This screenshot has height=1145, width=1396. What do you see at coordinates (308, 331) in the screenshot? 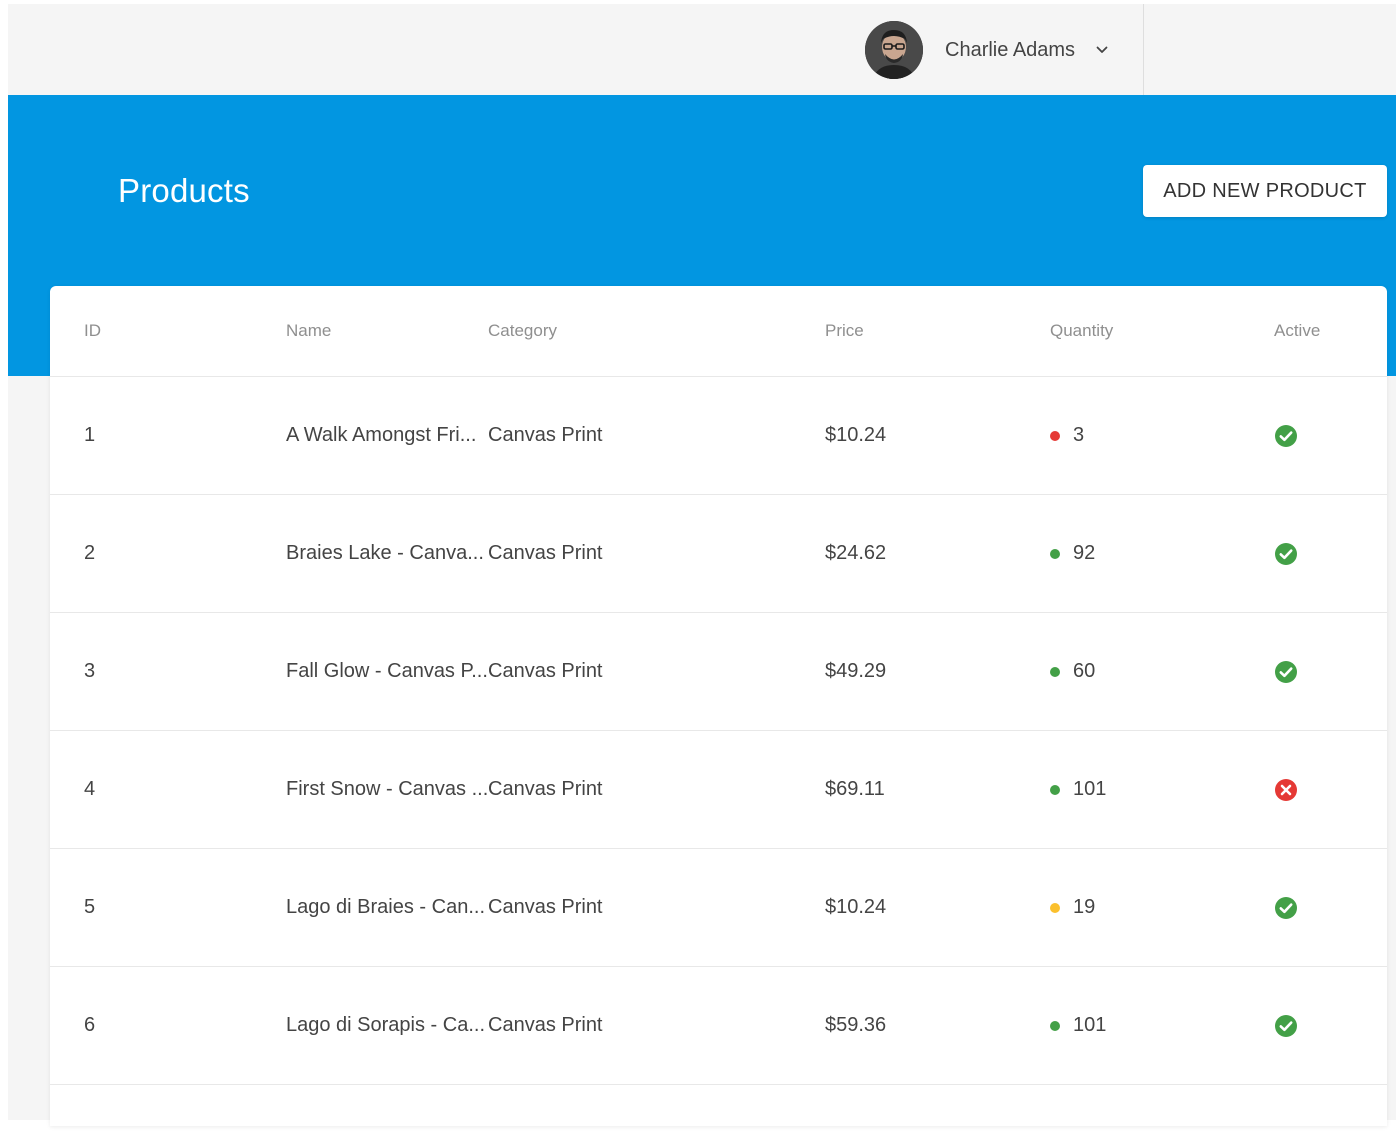
I see `column-header-name: Name` at bounding box center [308, 331].